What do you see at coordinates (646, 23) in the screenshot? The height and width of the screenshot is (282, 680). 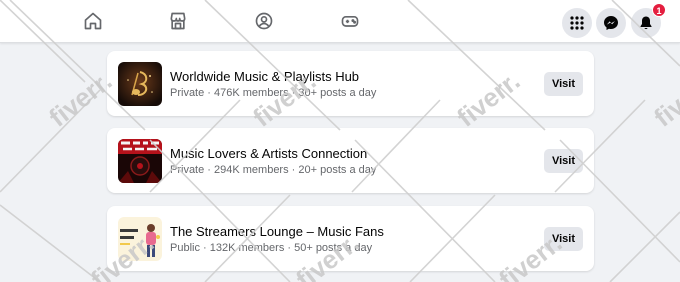 I see `notifications-icon` at bounding box center [646, 23].